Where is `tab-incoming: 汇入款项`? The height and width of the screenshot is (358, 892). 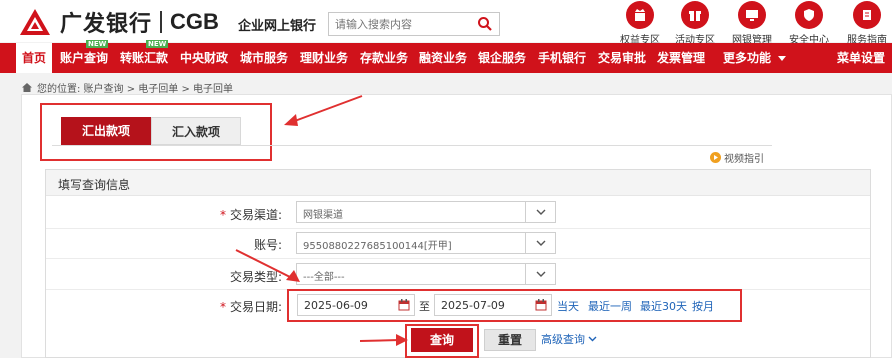 tab-incoming: 汇入款项 is located at coordinates (196, 131).